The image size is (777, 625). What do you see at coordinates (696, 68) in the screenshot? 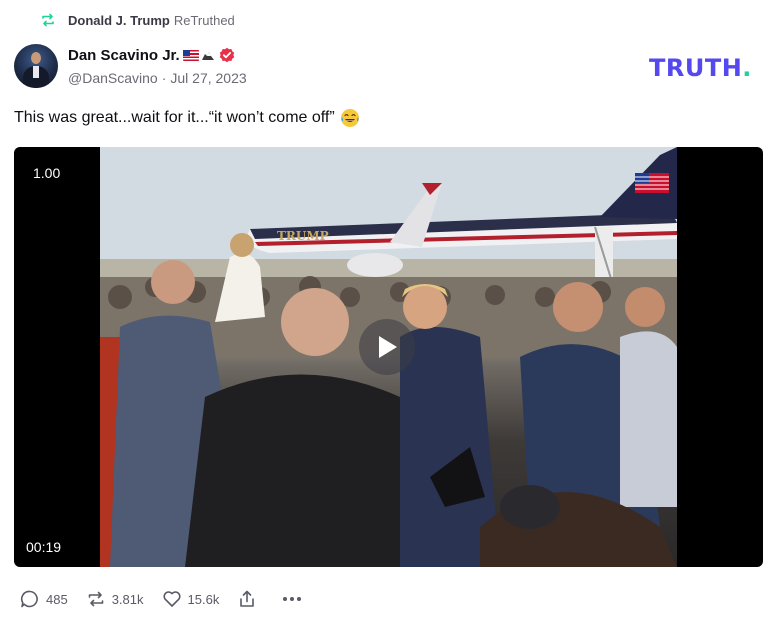
I see `truth-logo-text: TRUTH` at bounding box center [696, 68].